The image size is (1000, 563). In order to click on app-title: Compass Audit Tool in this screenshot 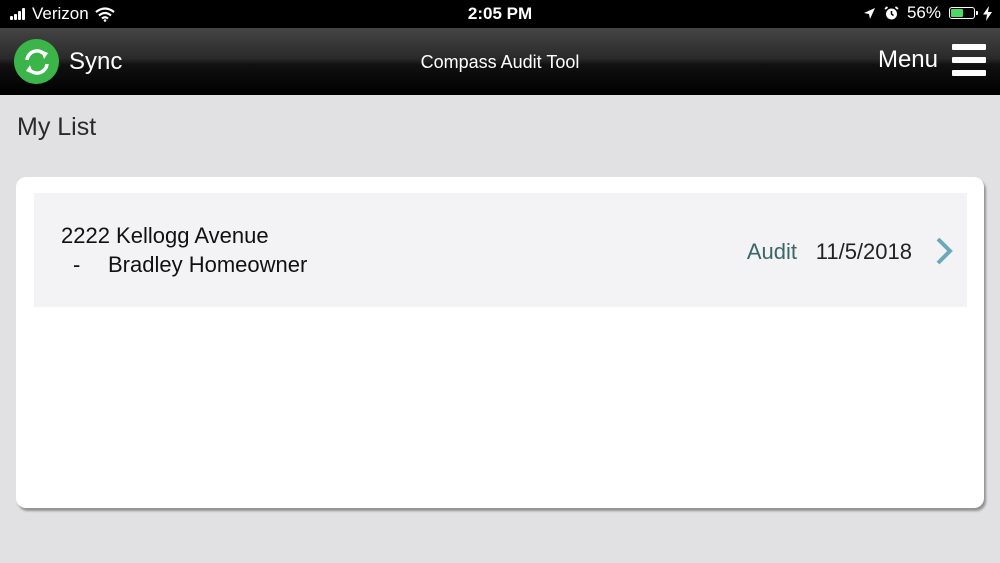, I will do `click(500, 62)`.